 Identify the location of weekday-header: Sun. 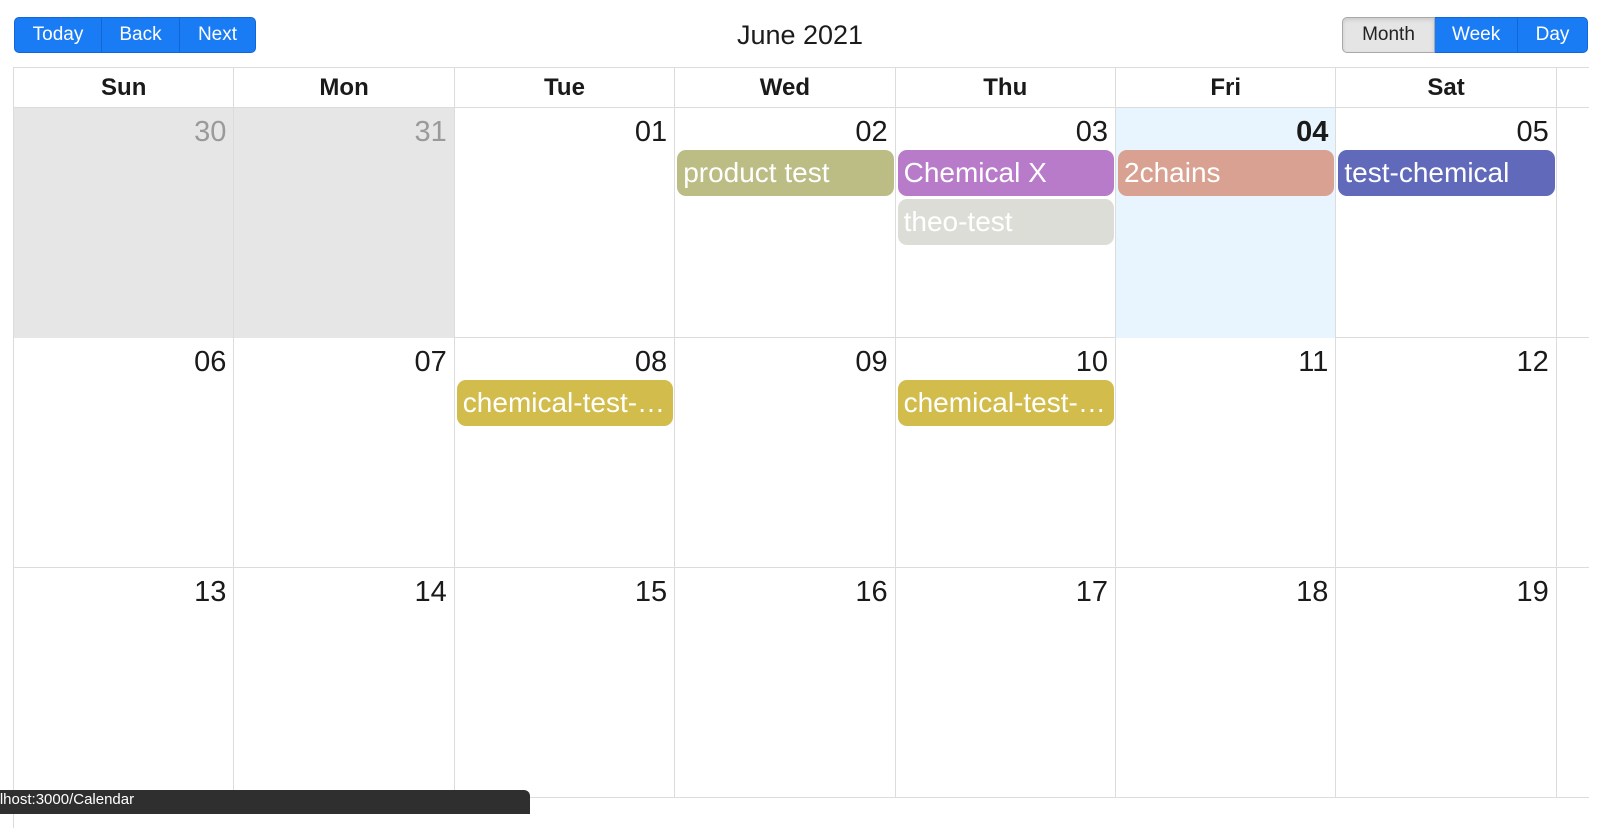
(124, 87).